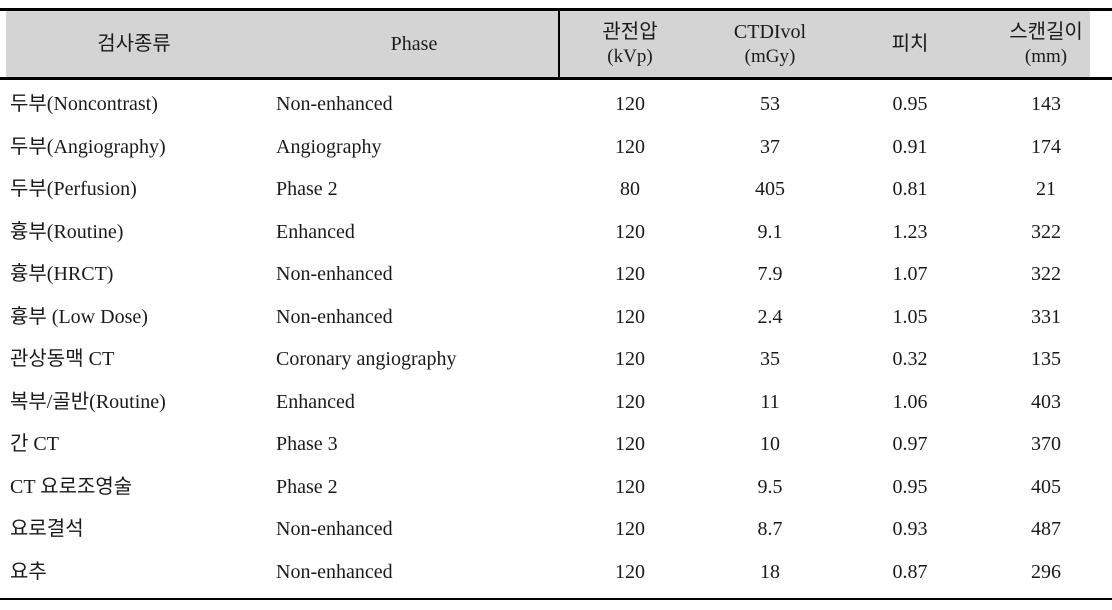  I want to click on cell-ctdi: 18, so click(770, 571).